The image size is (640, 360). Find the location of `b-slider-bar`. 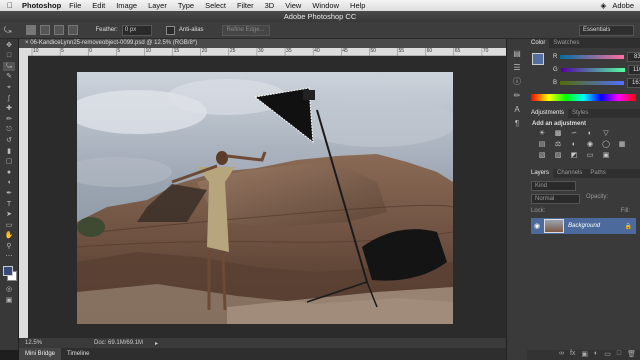

b-slider-bar is located at coordinates (592, 82).